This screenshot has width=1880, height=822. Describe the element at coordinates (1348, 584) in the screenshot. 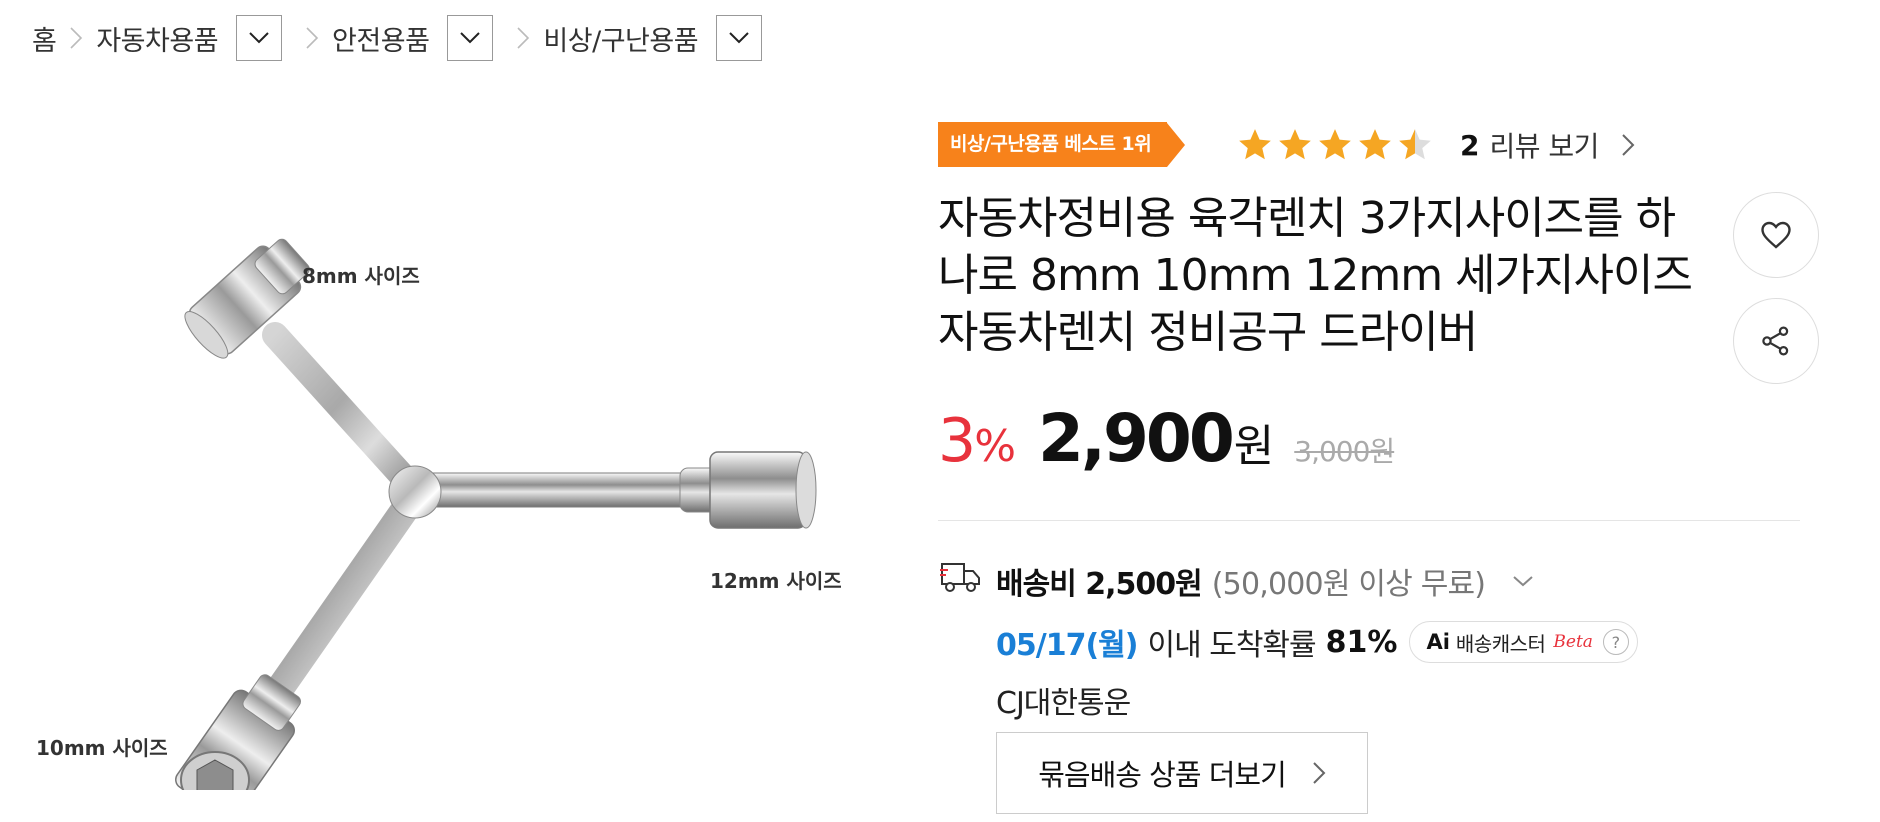

I see `free-shipping-condition: (50,000원 이상 무료)` at that location.